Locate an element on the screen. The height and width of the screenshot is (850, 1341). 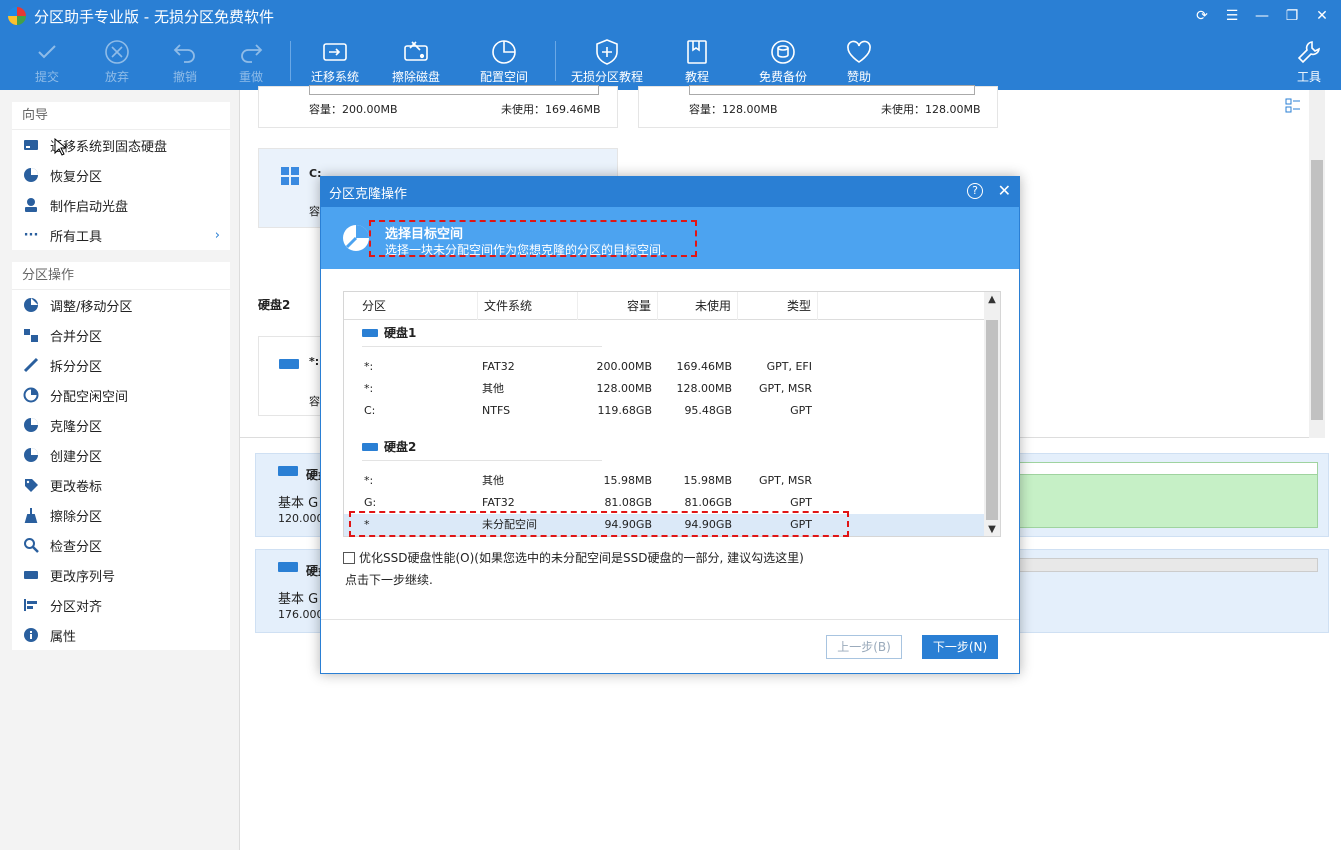
op-clone: 克隆分区 is located at coordinates (121, 425).